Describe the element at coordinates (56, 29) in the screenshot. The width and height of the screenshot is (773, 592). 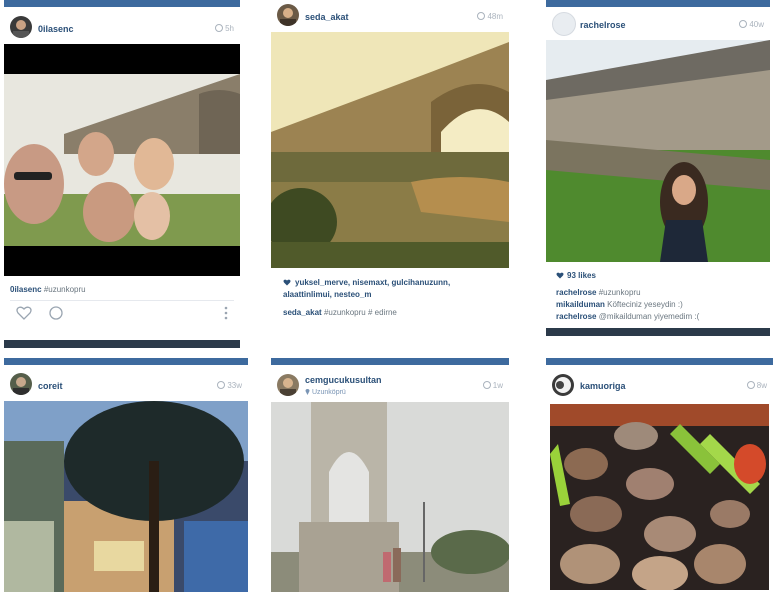
I see `post-username: 0ilasenc` at that location.